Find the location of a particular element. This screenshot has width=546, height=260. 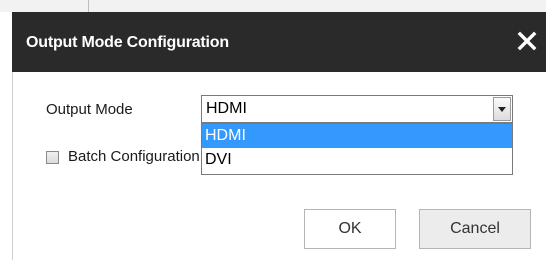

cancel-button: Cancel is located at coordinates (475, 229).